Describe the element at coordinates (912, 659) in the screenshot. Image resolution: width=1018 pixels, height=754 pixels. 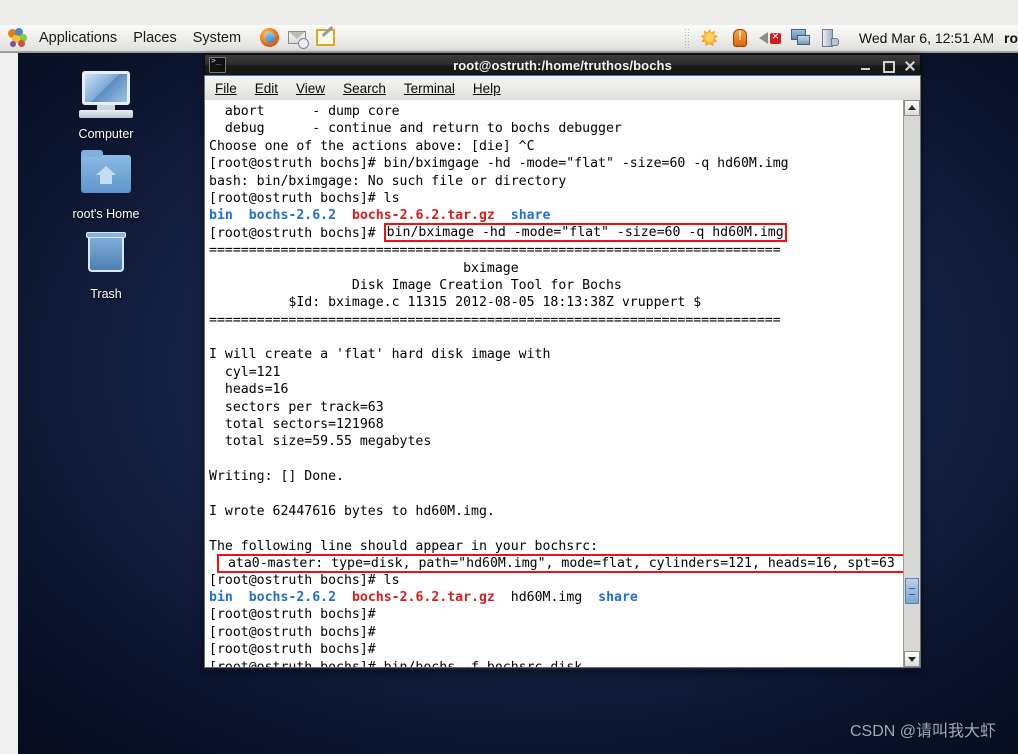
I see `scroll-down-button` at that location.